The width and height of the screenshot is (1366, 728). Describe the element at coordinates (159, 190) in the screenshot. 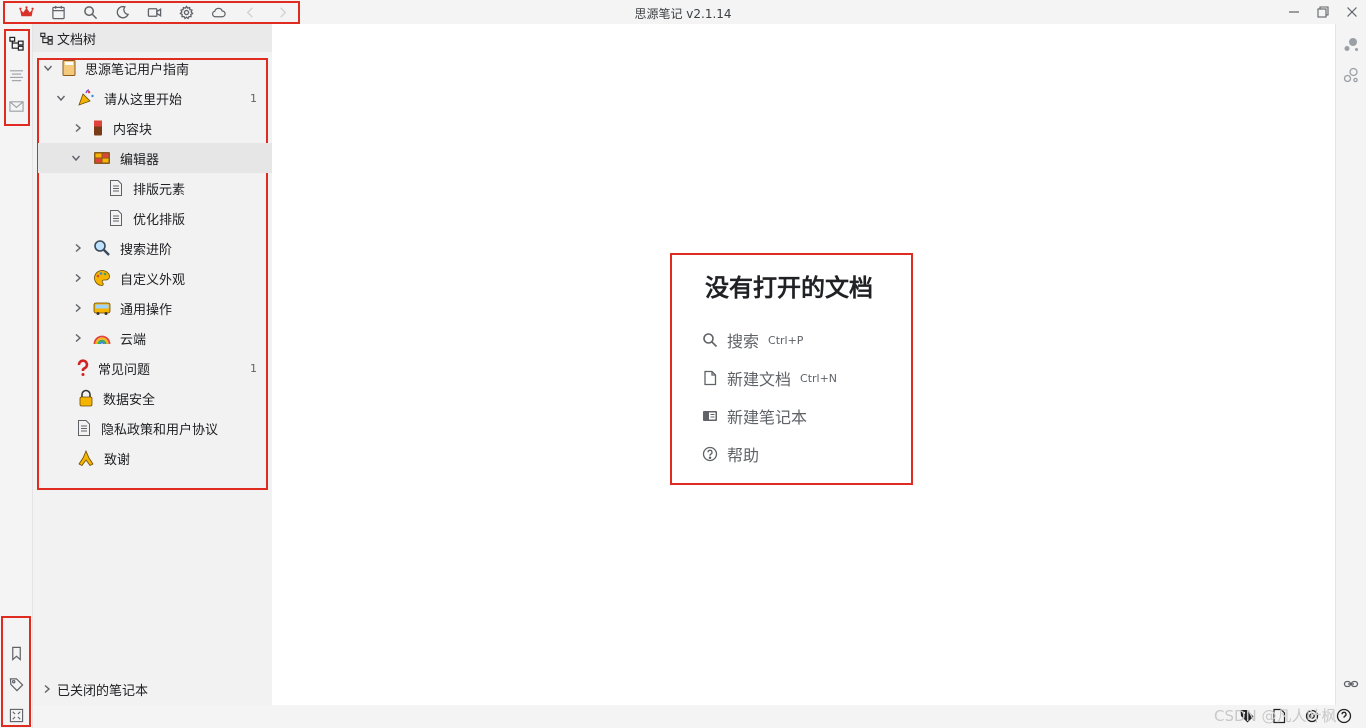

I see `tree-item-label: 排版元素` at that location.